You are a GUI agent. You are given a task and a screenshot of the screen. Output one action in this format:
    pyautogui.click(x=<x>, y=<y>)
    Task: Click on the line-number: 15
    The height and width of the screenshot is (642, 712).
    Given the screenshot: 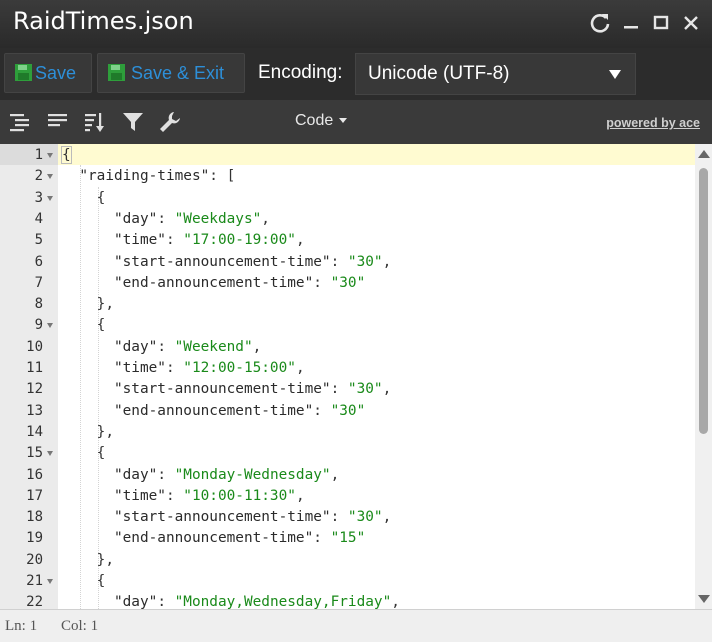 What is the action you would take?
    pyautogui.click(x=34, y=453)
    